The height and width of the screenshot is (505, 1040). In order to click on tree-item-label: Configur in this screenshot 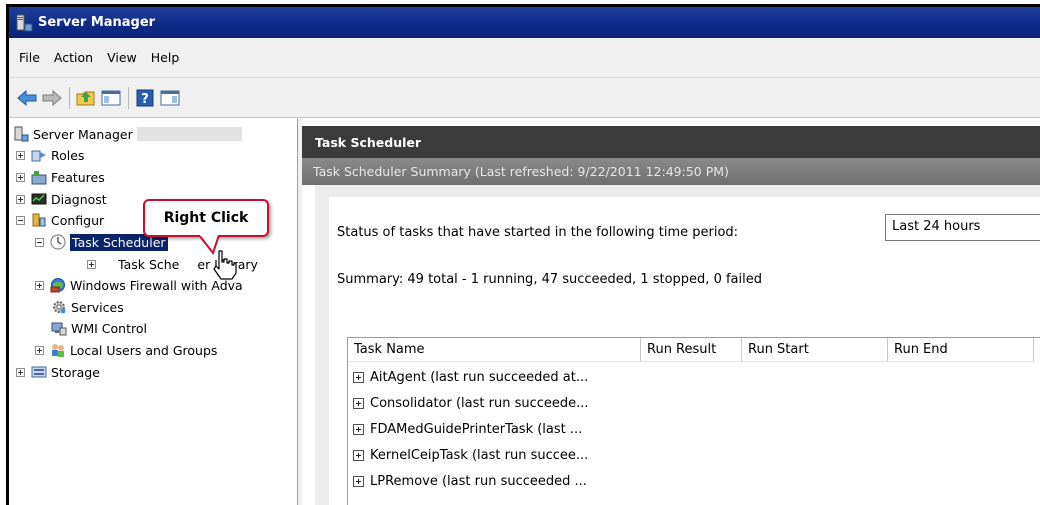, I will do `click(78, 220)`.